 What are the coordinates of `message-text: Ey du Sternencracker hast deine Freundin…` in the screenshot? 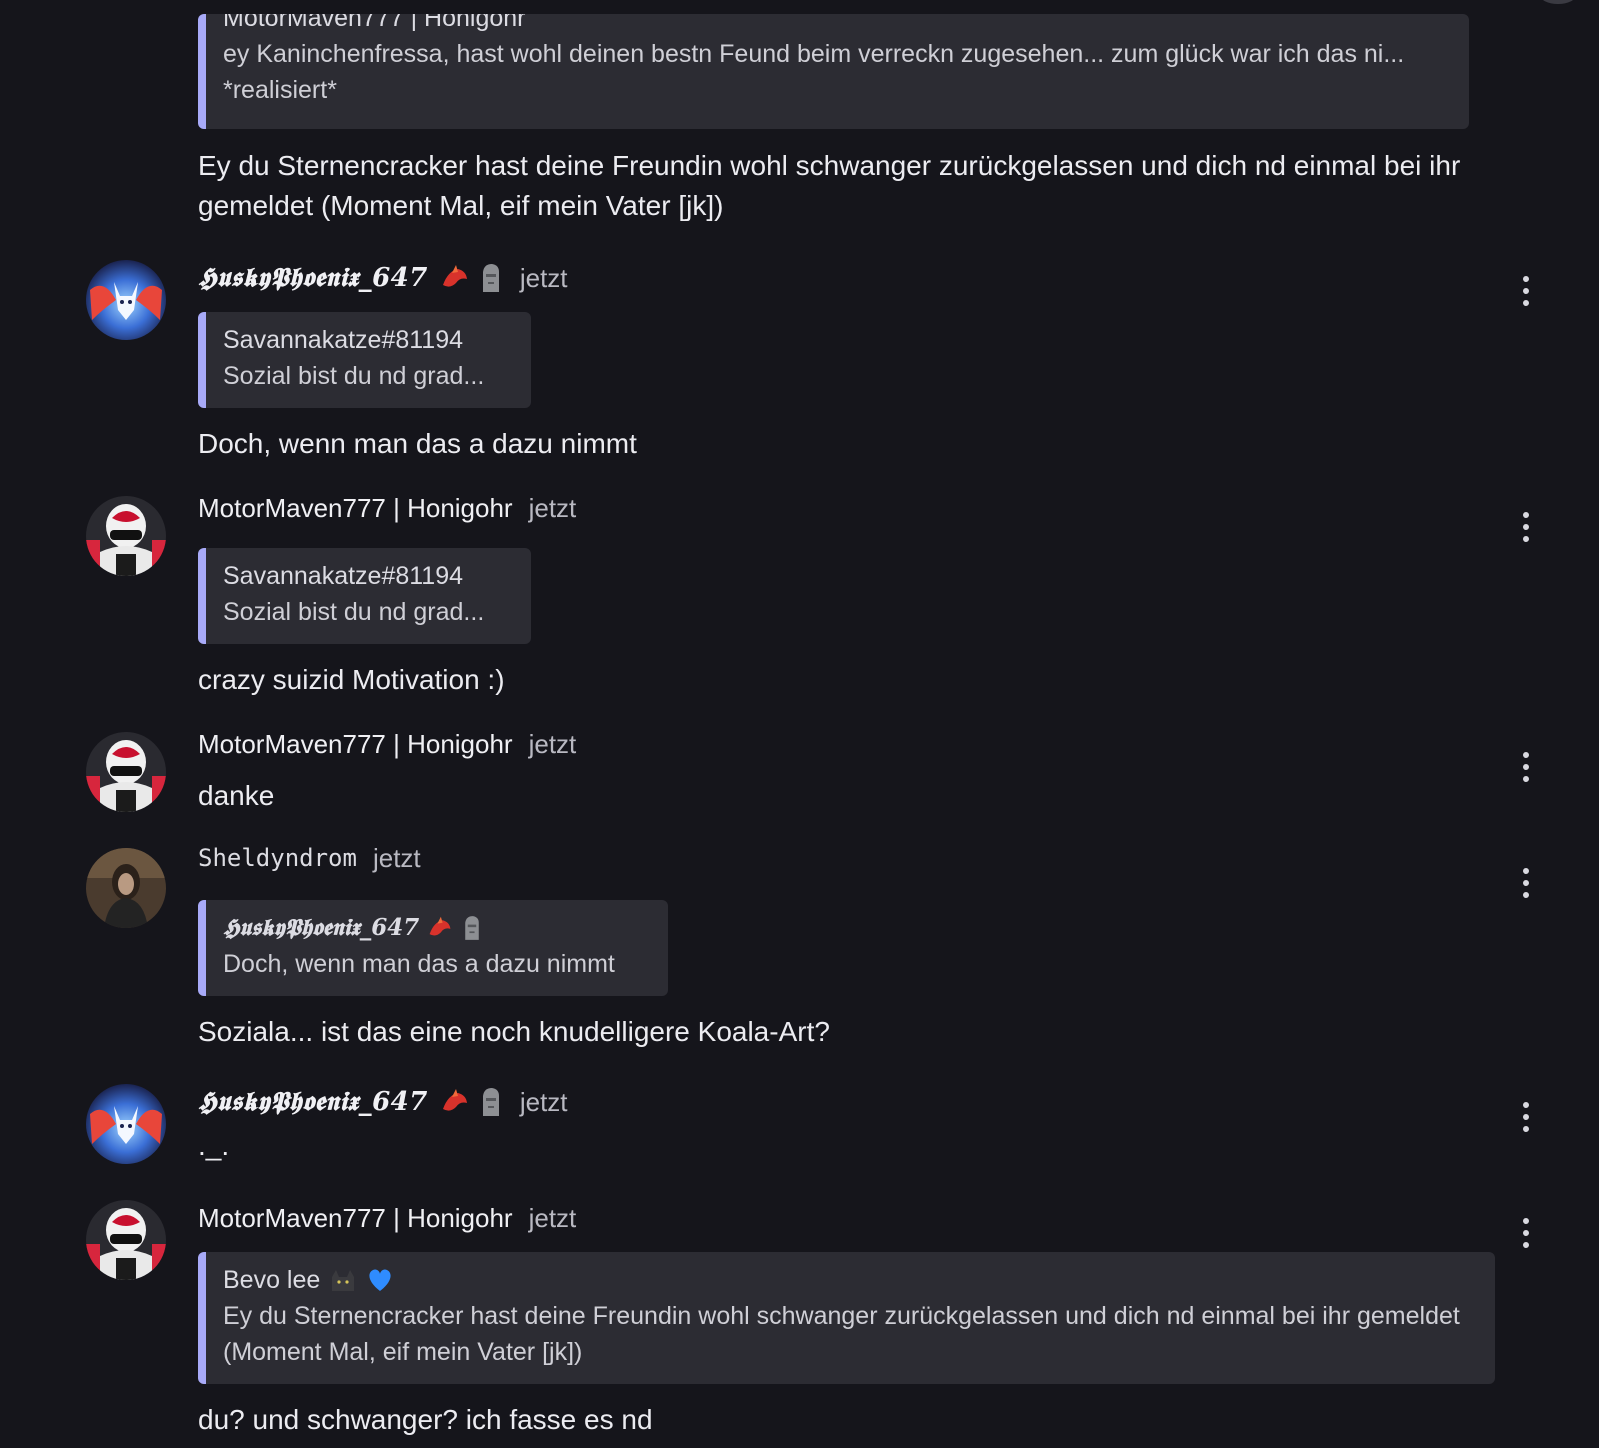 It's located at (829, 185).